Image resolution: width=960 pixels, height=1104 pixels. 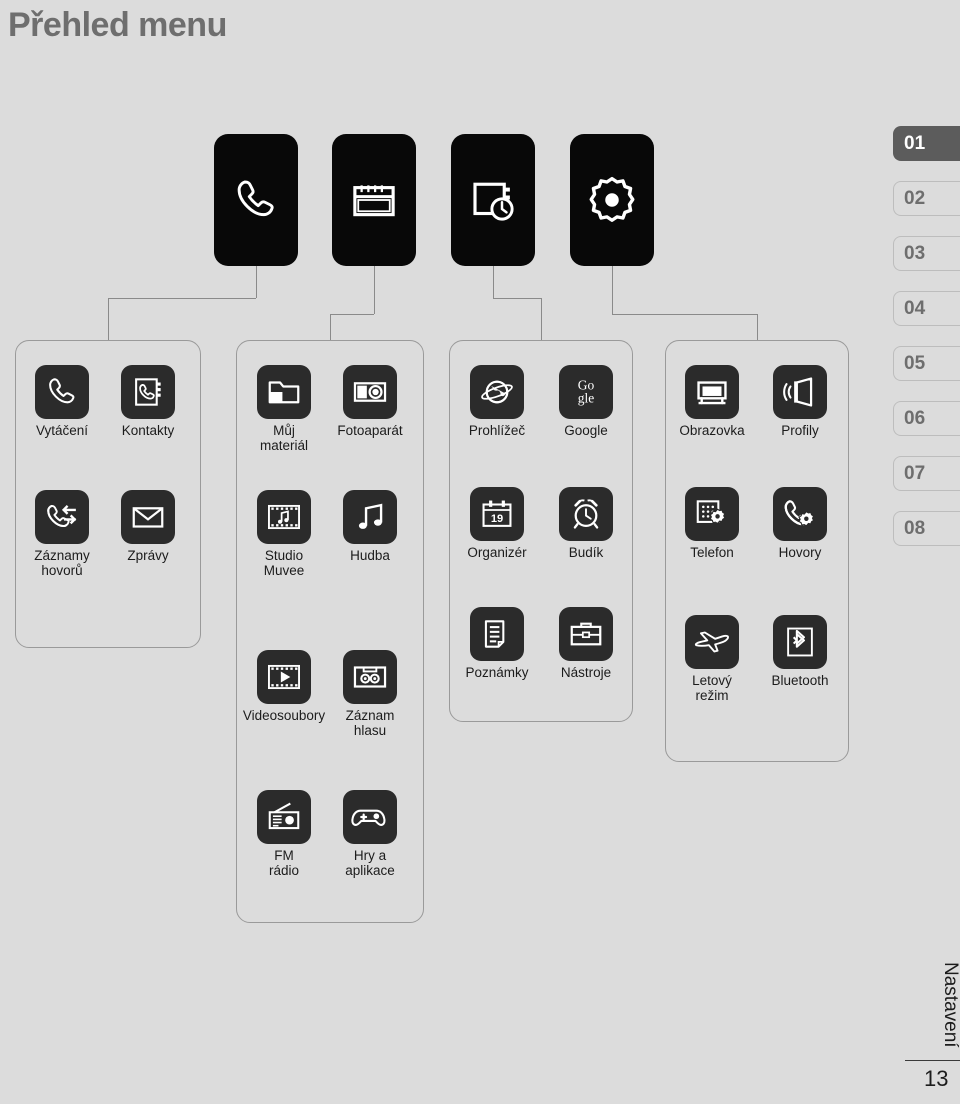 I want to click on app-label: Kontakty, so click(x=148, y=430).